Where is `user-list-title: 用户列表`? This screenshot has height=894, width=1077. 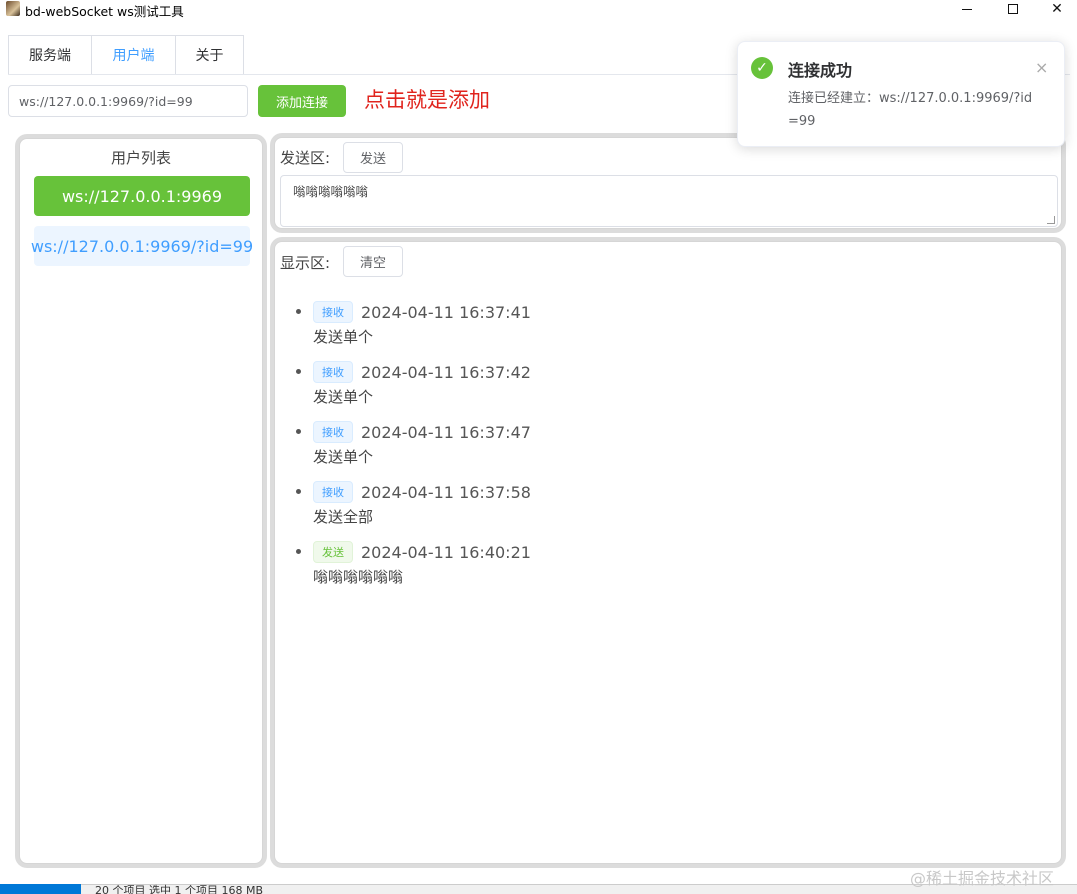
user-list-title: 用户列表 is located at coordinates (140, 158).